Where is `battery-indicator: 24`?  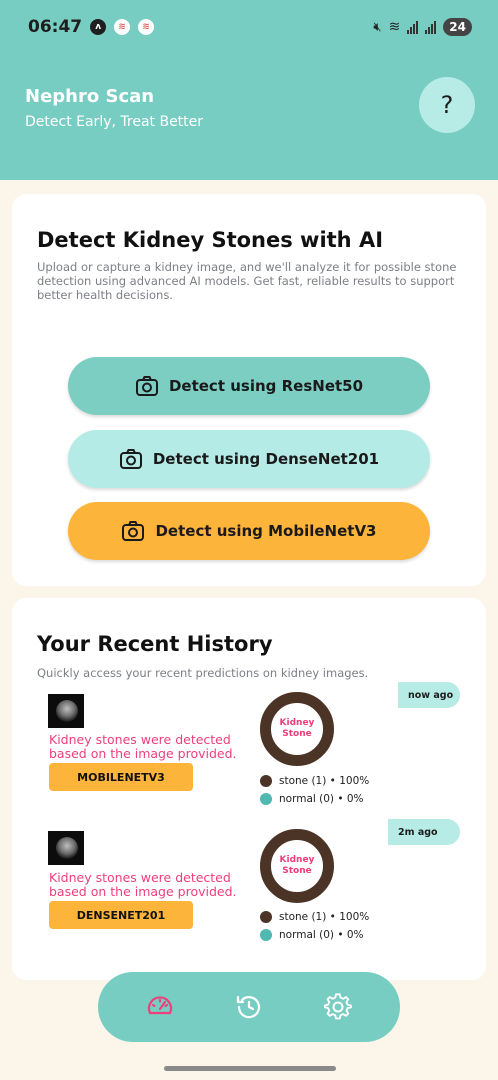
battery-indicator: 24 is located at coordinates (457, 27).